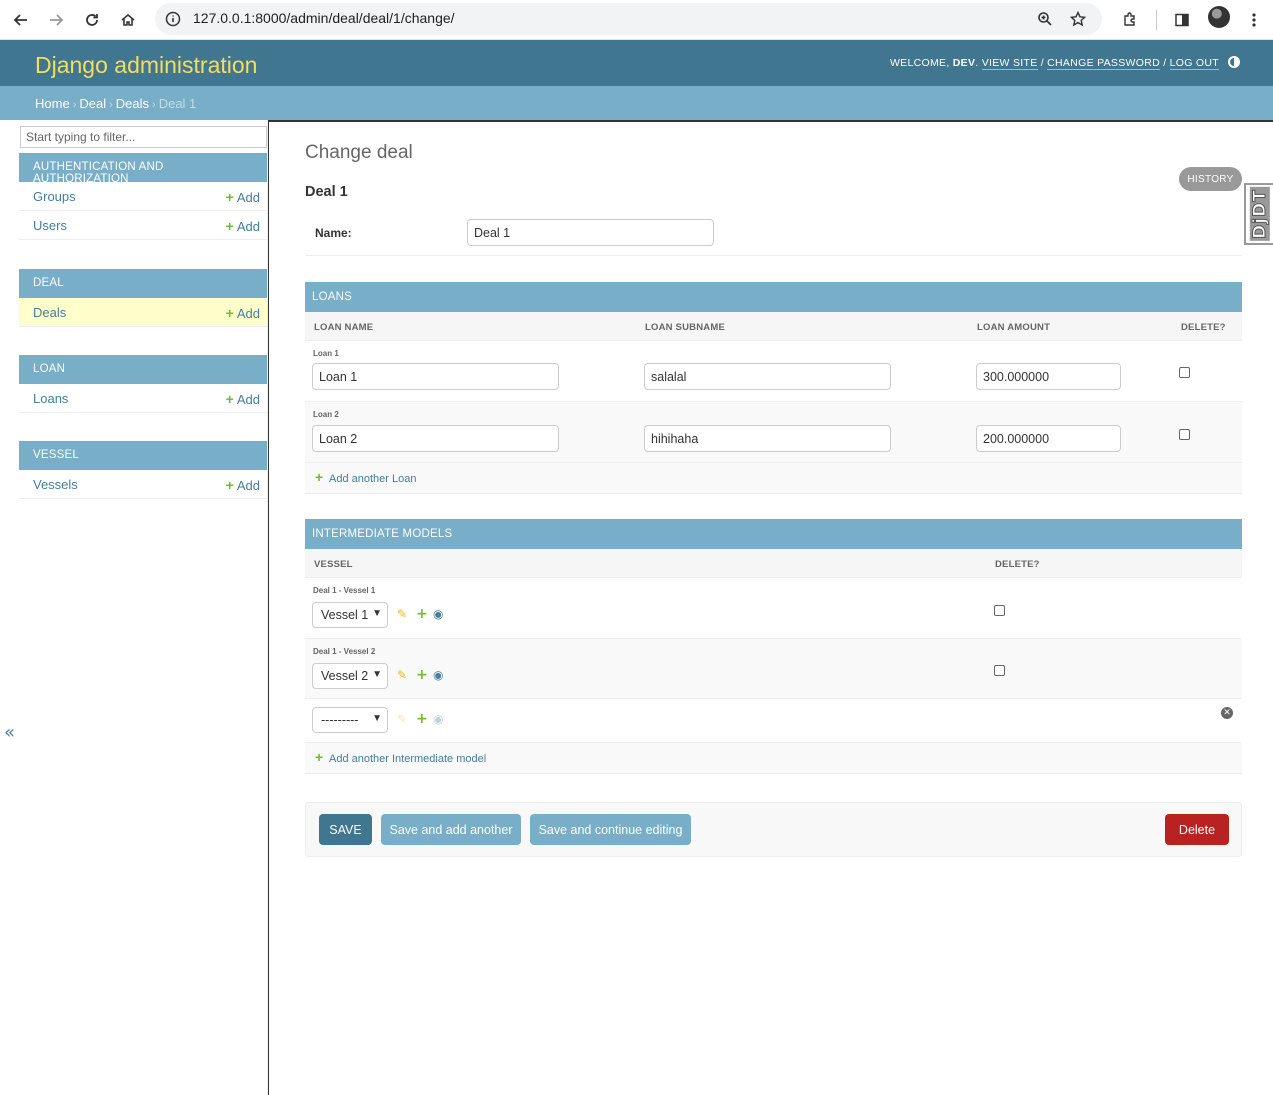  Describe the element at coordinates (143, 455) in the screenshot. I see `app-caption: VESSEL` at that location.